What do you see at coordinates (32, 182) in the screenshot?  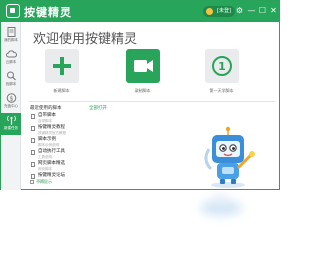 I see `checkbox-icon` at bounding box center [32, 182].